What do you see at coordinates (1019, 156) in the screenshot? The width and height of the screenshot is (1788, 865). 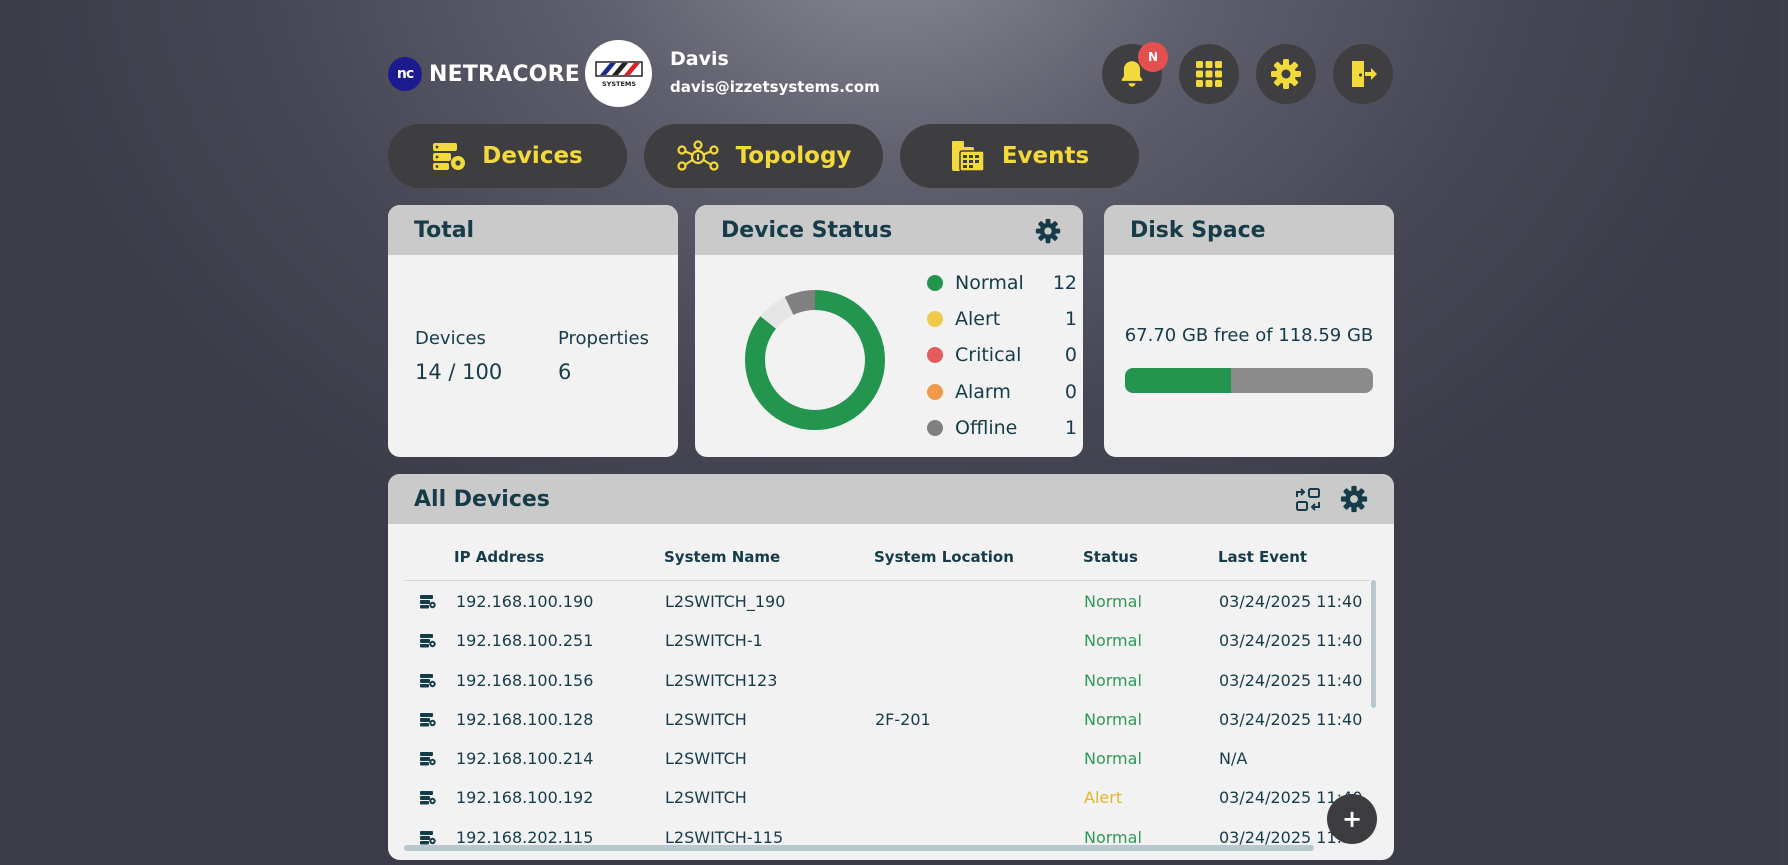 I see `tab-events: Events` at bounding box center [1019, 156].